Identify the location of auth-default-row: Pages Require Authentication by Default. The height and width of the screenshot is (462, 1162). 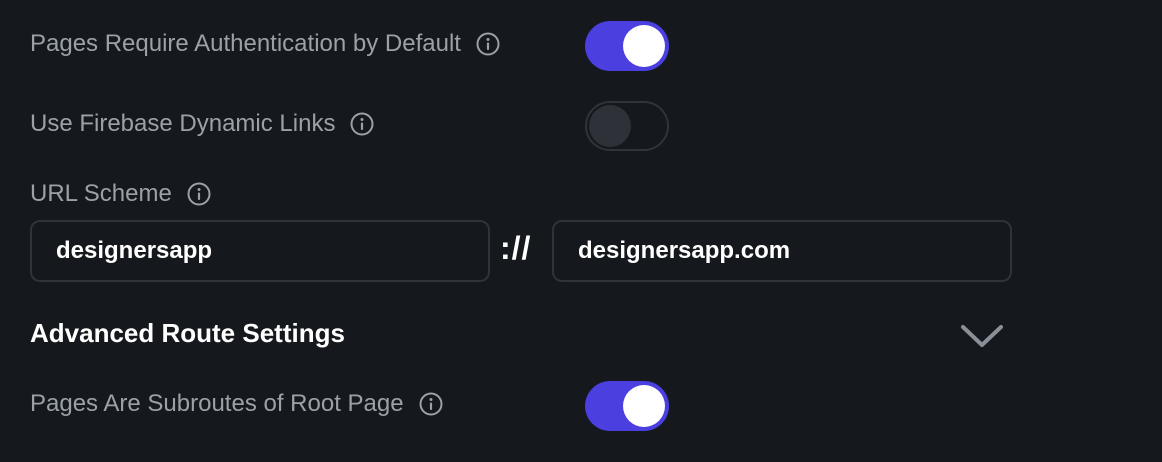
(265, 44).